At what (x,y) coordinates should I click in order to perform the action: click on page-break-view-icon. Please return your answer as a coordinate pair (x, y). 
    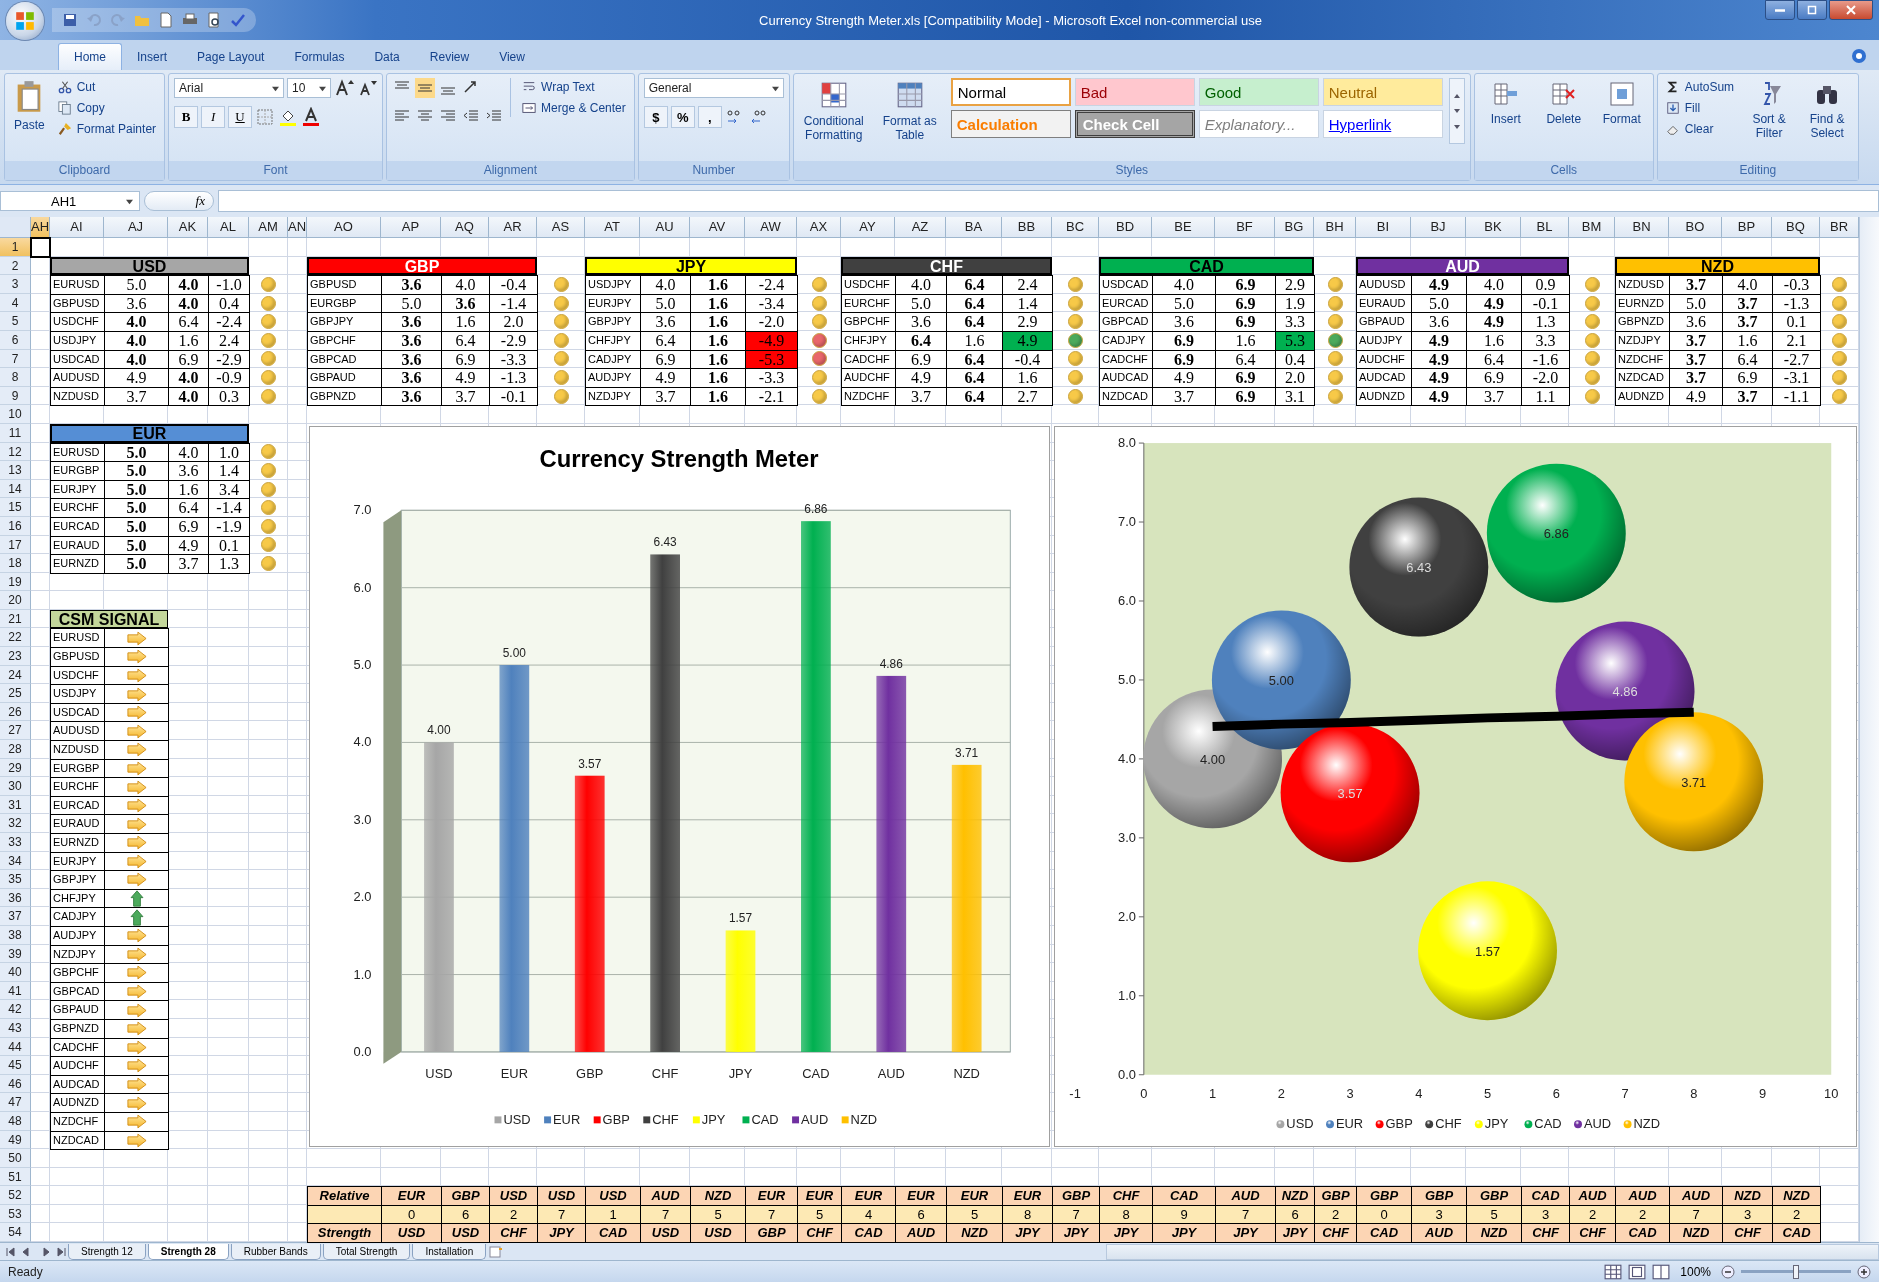
    Looking at the image, I should click on (1661, 1271).